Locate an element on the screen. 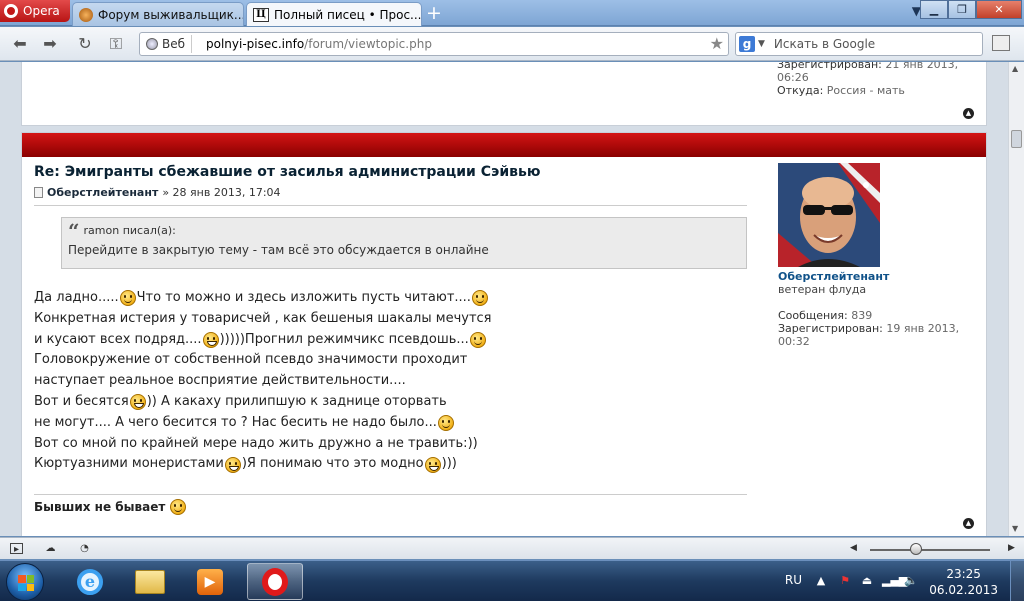  zoom-in-arrow-icon: ▶ is located at coordinates (1011, 548).